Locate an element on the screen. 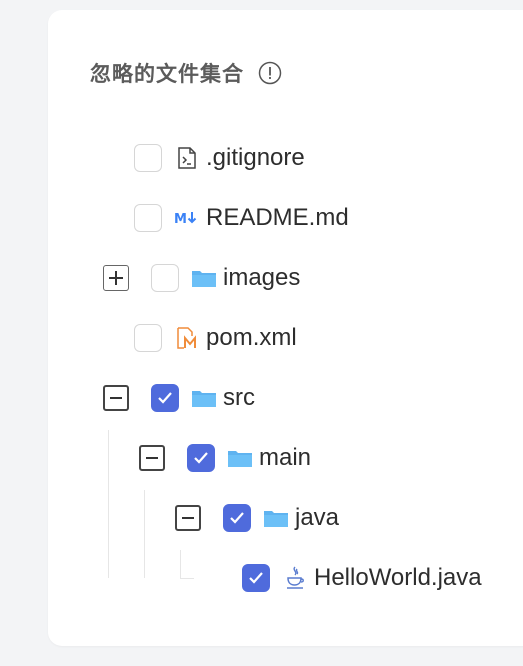 Image resolution: width=523 pixels, height=666 pixels. node-label: pom.xml is located at coordinates (251, 337).